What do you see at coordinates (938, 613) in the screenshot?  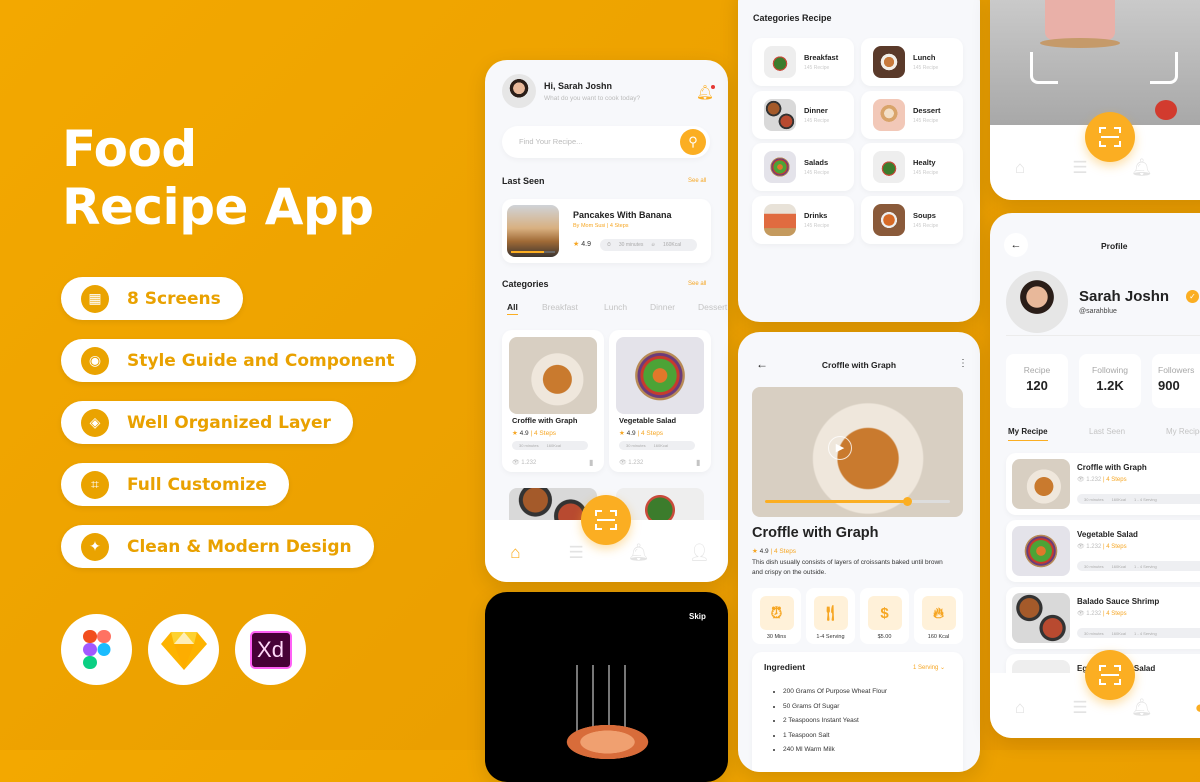 I see `fire-icon: 🔥︎` at bounding box center [938, 613].